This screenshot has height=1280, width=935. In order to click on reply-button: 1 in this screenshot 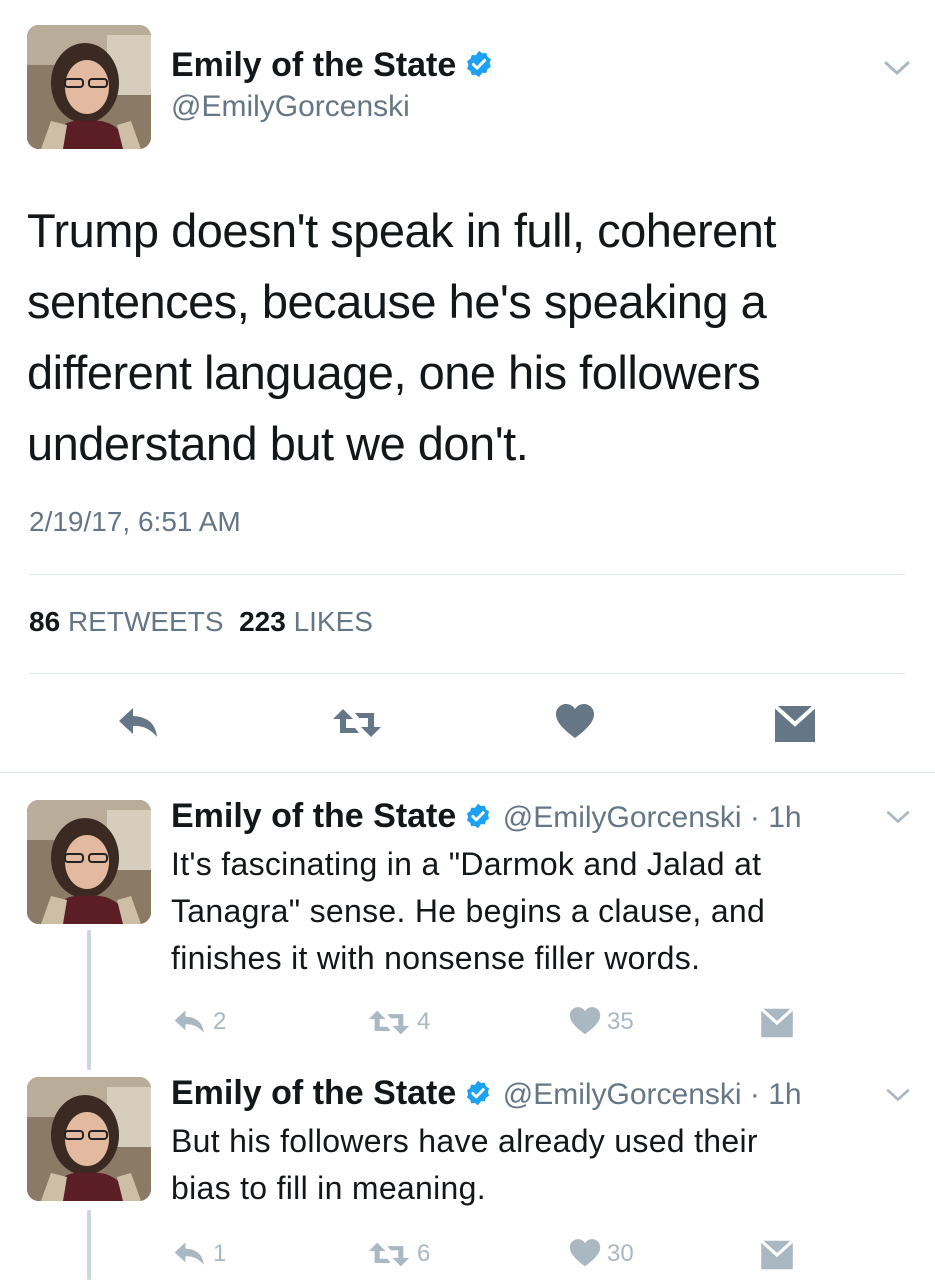, I will do `click(199, 1254)`.